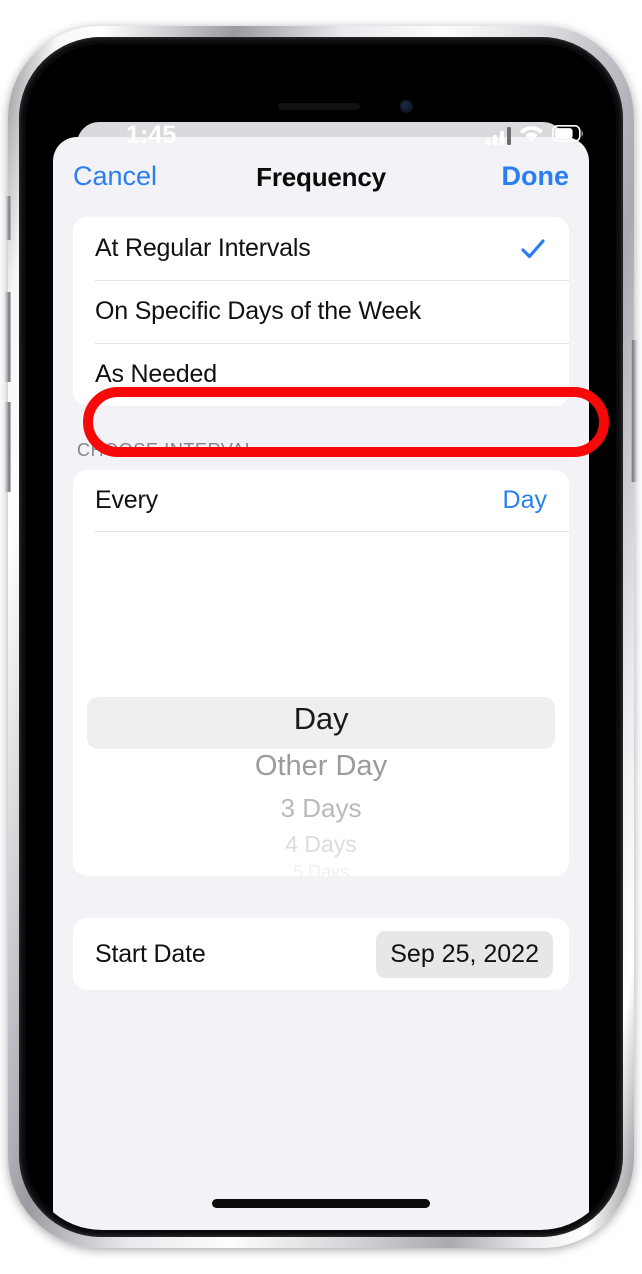 This screenshot has height=1274, width=642. Describe the element at coordinates (536, 176) in the screenshot. I see `done-button: Done` at that location.